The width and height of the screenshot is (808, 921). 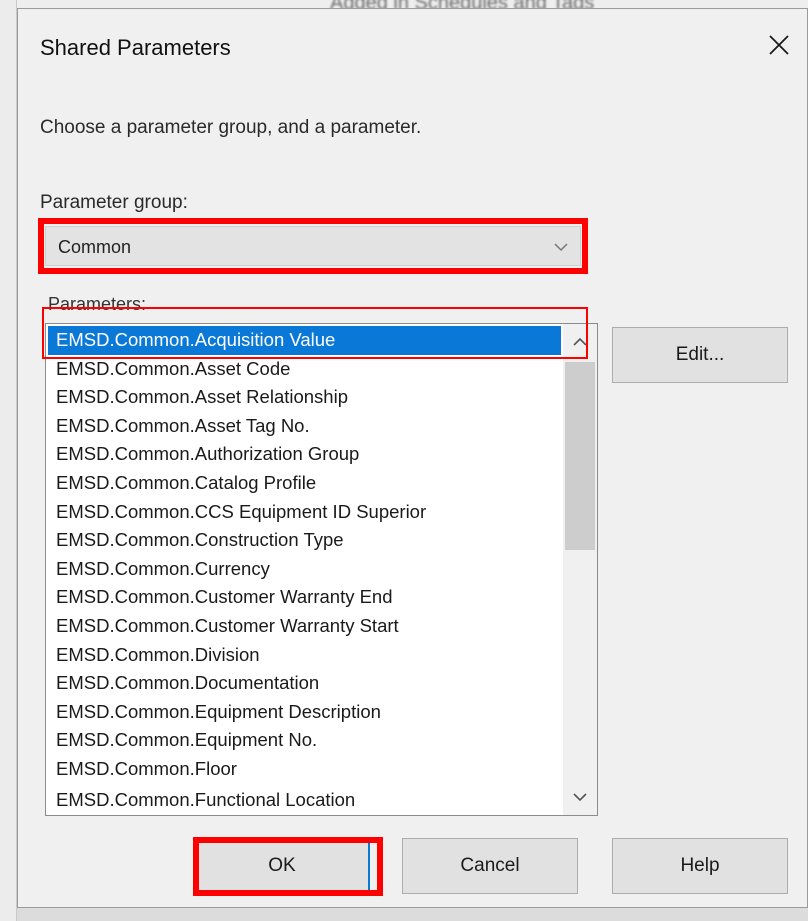 I want to click on close-button, so click(x=779, y=45).